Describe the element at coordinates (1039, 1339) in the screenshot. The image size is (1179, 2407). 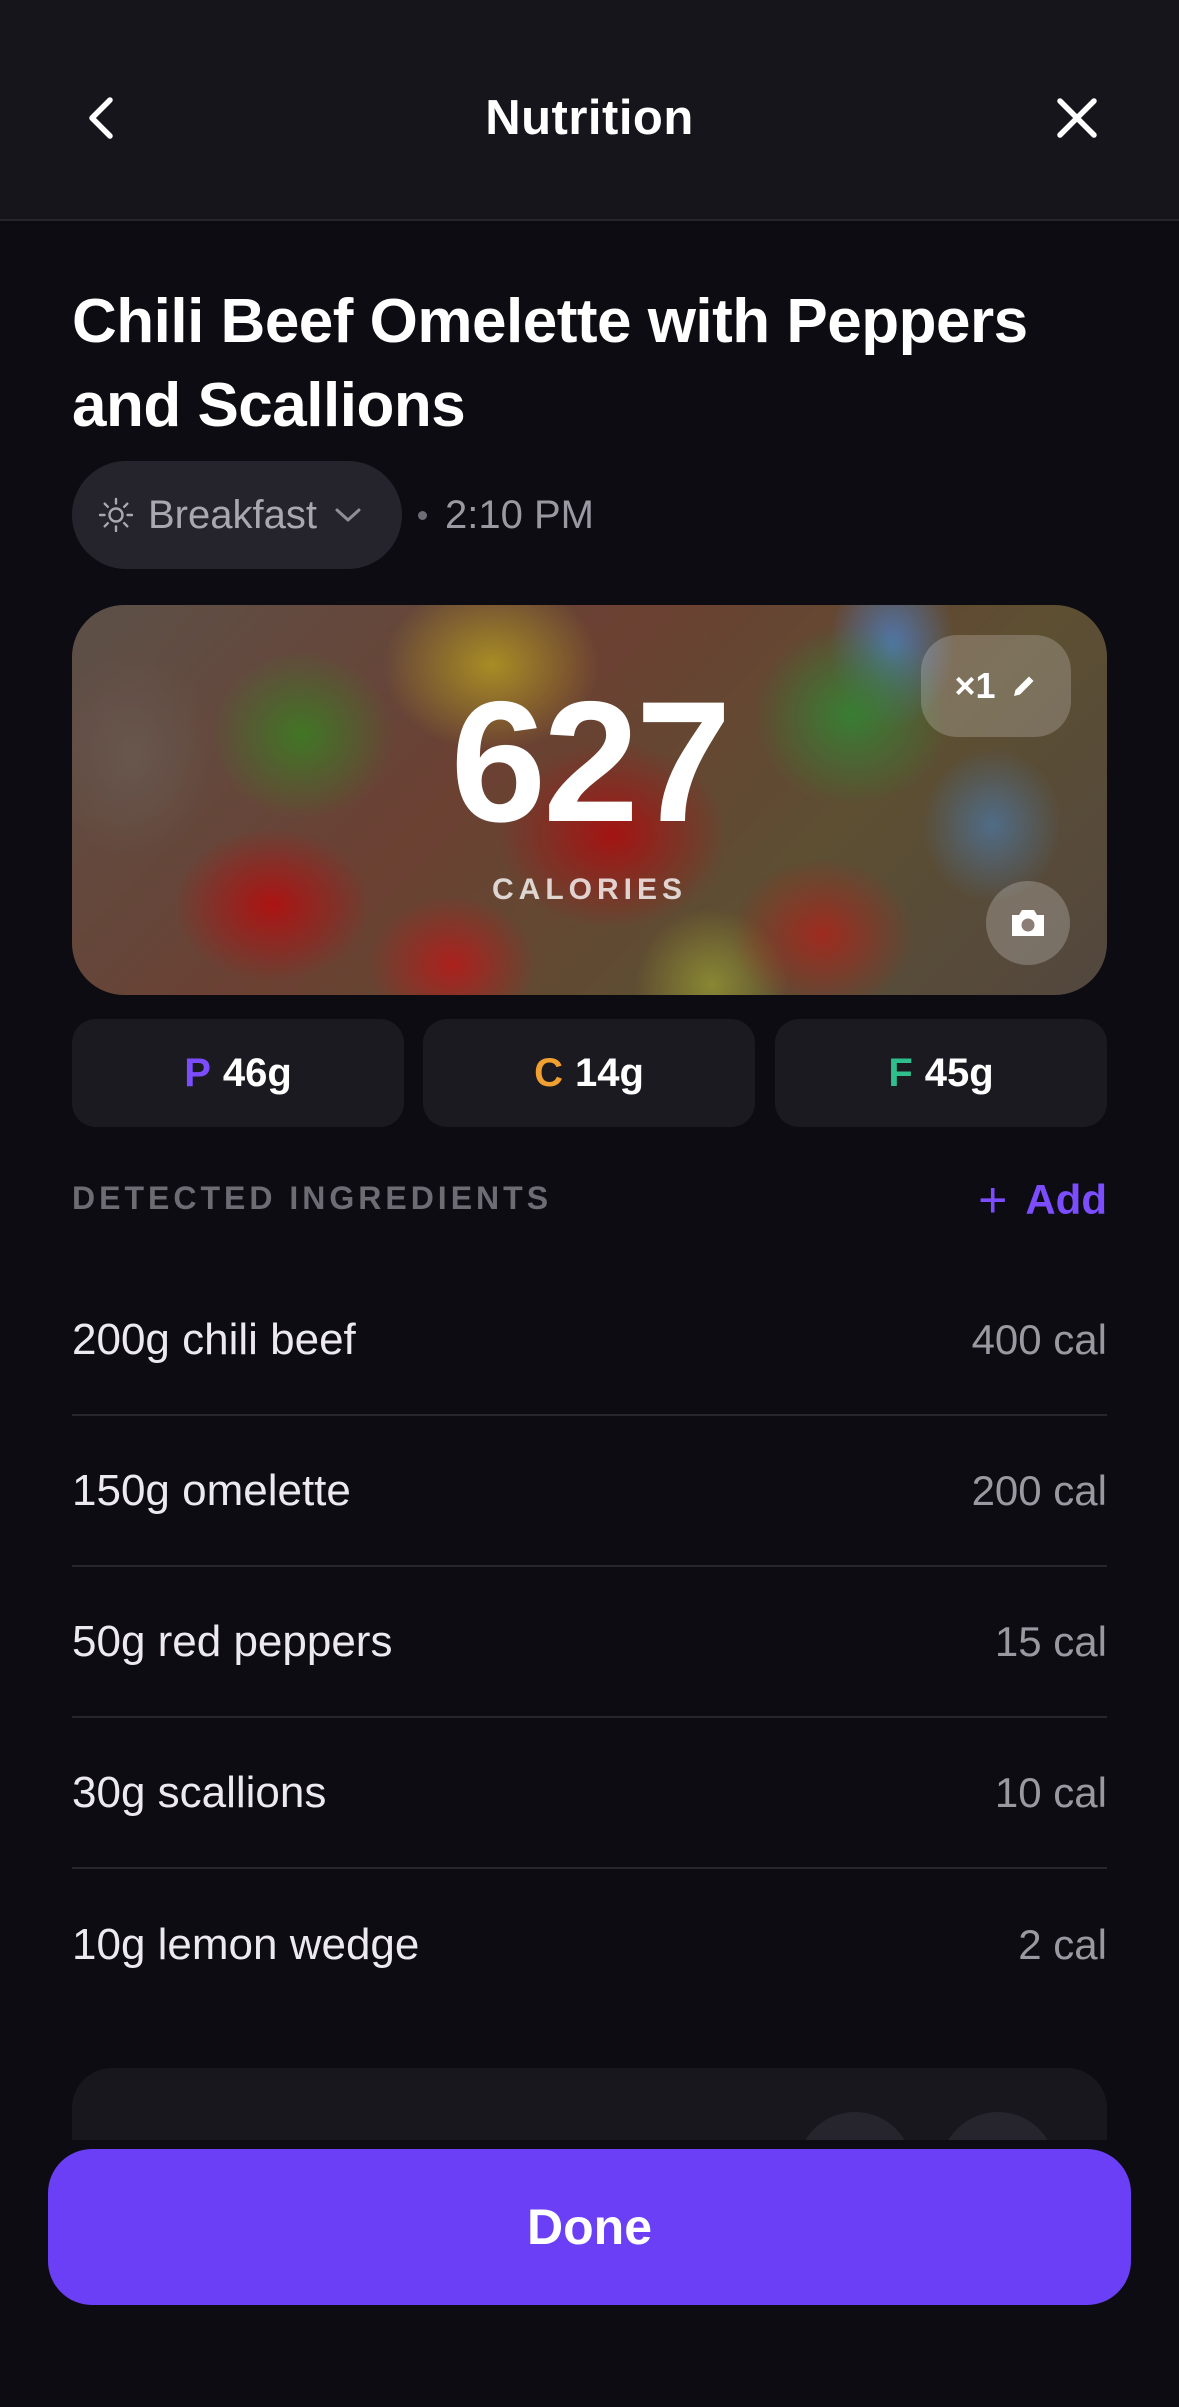
I see `ingredient-calories: 400 cal` at that location.